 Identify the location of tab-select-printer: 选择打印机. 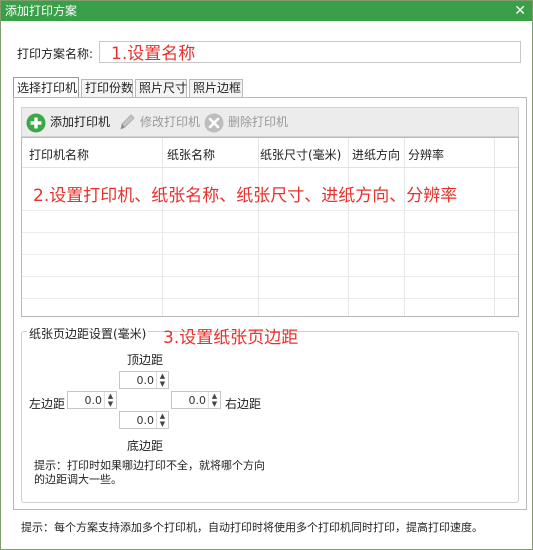
(46, 87).